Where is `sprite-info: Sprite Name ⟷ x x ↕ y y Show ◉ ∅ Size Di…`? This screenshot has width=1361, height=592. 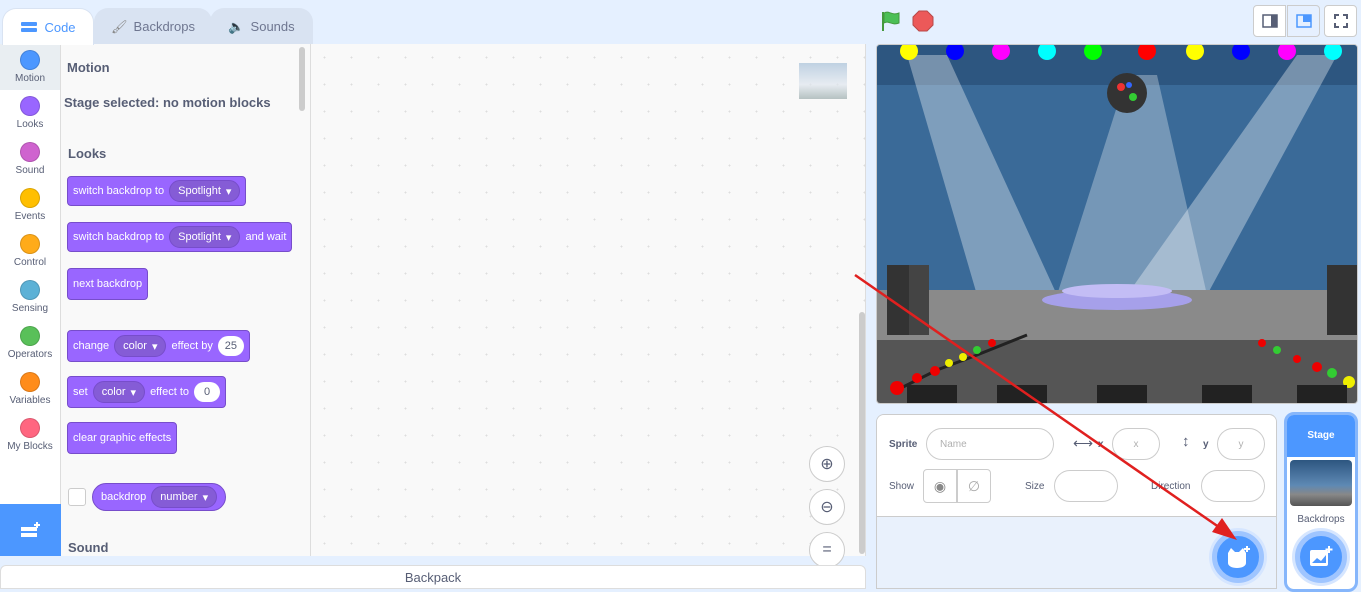 sprite-info: Sprite Name ⟷ x x ↕ y y Show ◉ ∅ Size Di… is located at coordinates (1076, 466).